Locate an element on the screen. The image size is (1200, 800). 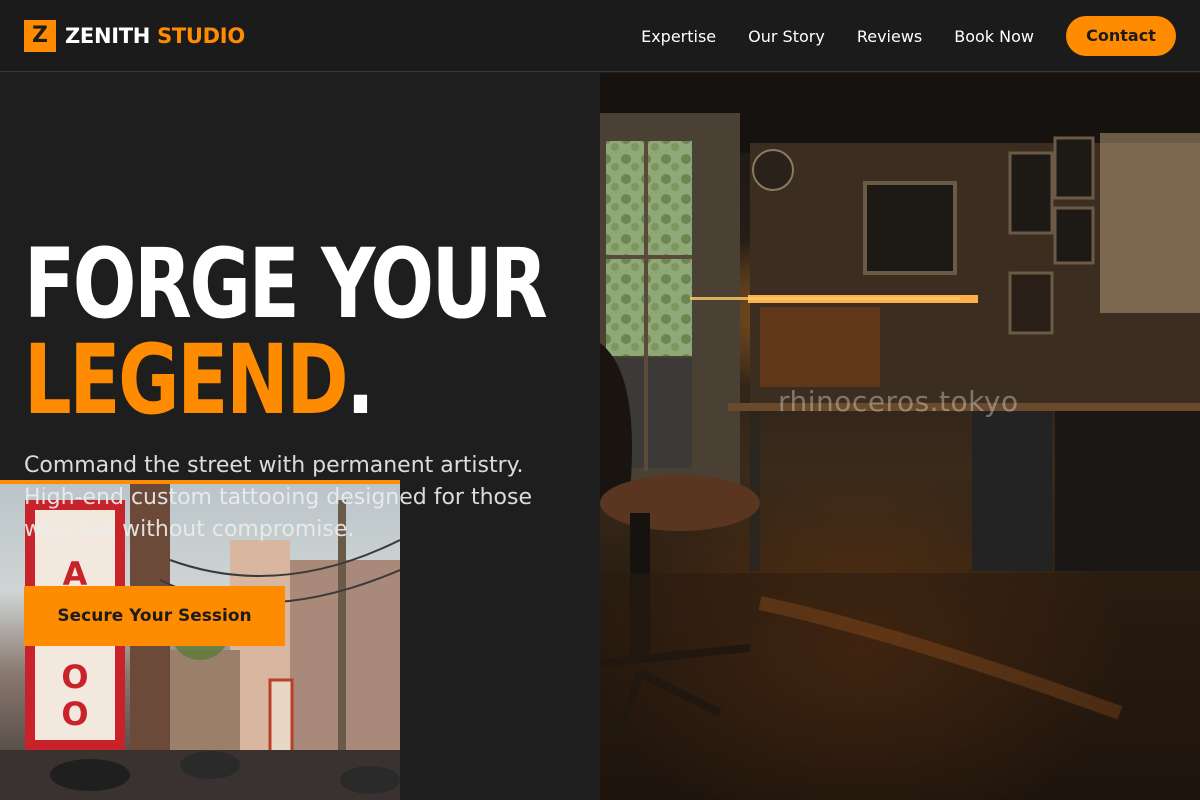
hero-title-line2: LEGEND. is located at coordinates (284, 380).